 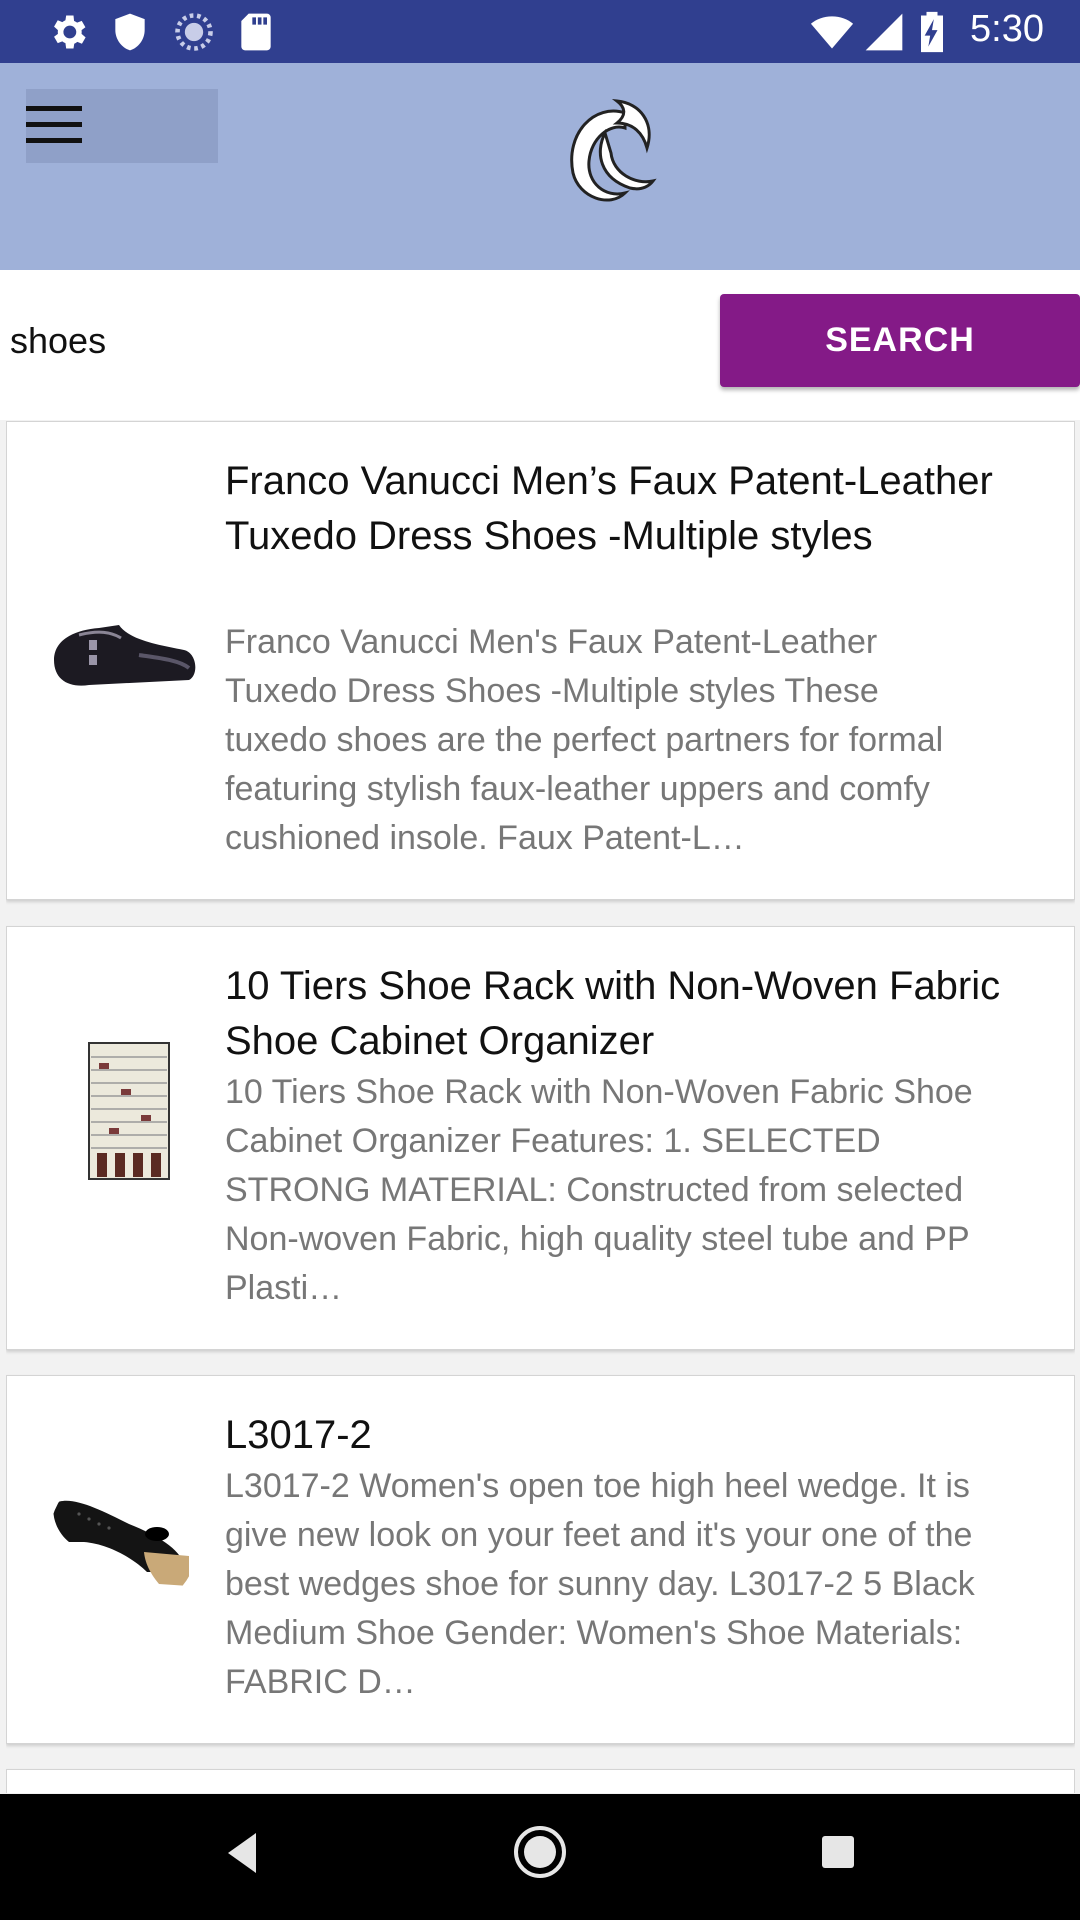 I want to click on menu-button, so click(x=122, y=126).